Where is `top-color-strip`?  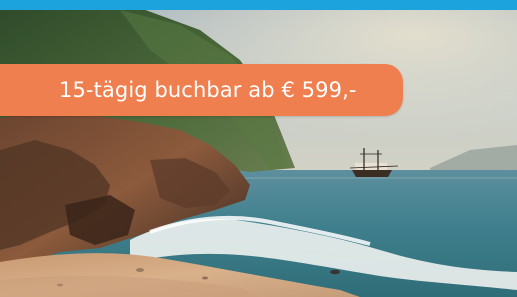
top-color-strip is located at coordinates (258, 5).